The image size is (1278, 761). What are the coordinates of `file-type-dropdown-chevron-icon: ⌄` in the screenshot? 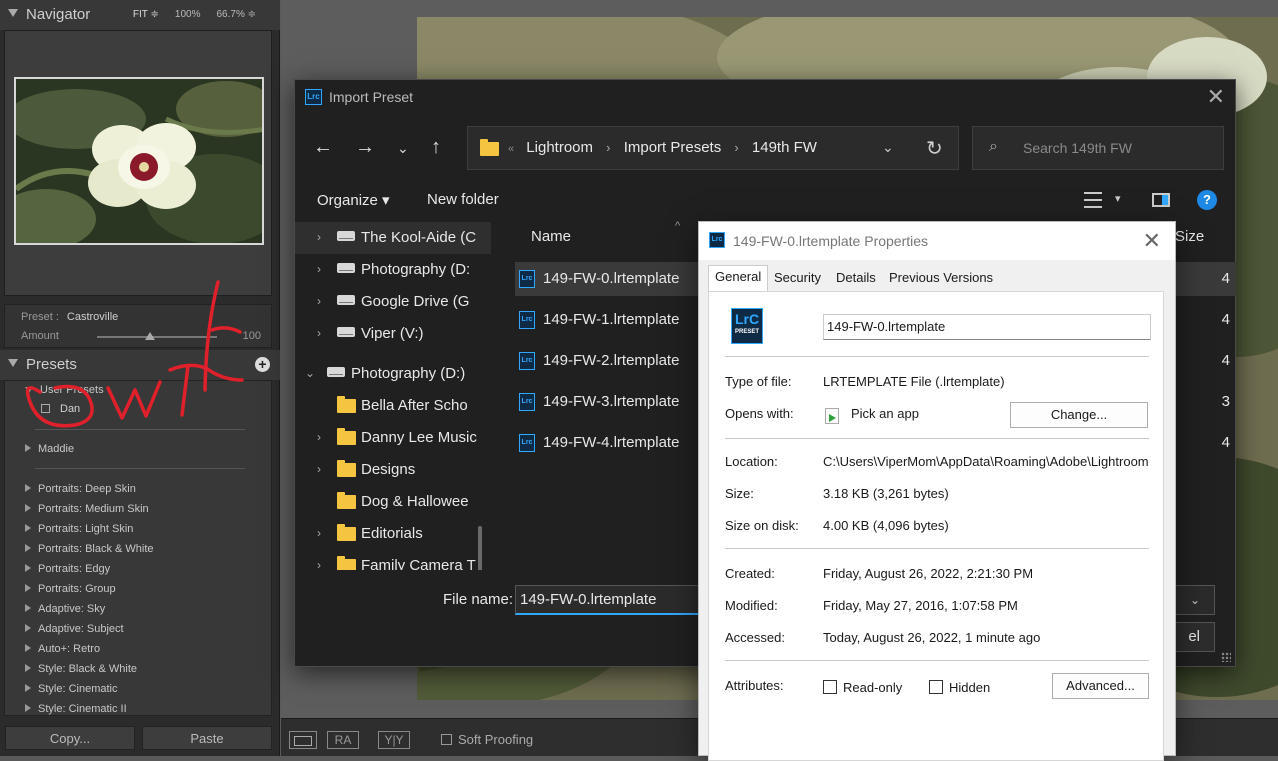 It's located at (1195, 600).